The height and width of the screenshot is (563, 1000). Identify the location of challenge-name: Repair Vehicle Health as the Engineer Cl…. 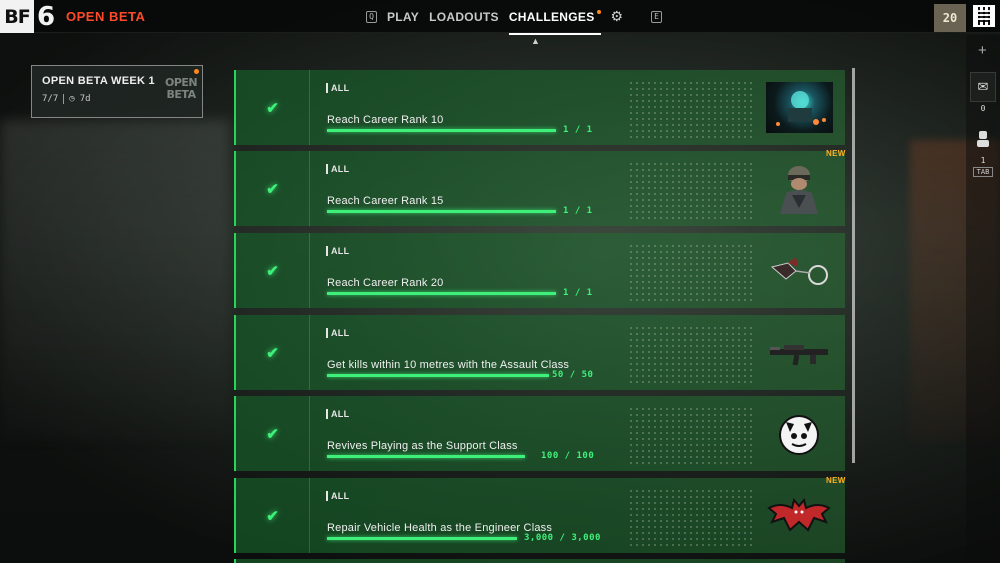
(440, 528).